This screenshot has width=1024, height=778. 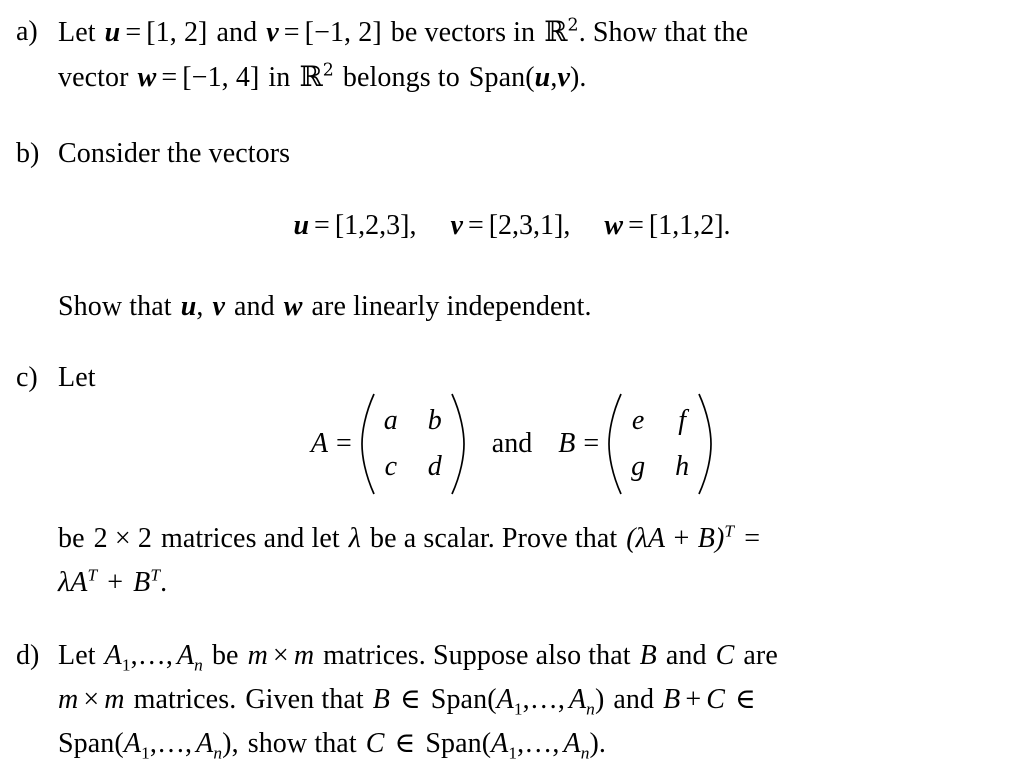 I want to click on element-of-symbol-2: ∈, so click(x=745, y=699).